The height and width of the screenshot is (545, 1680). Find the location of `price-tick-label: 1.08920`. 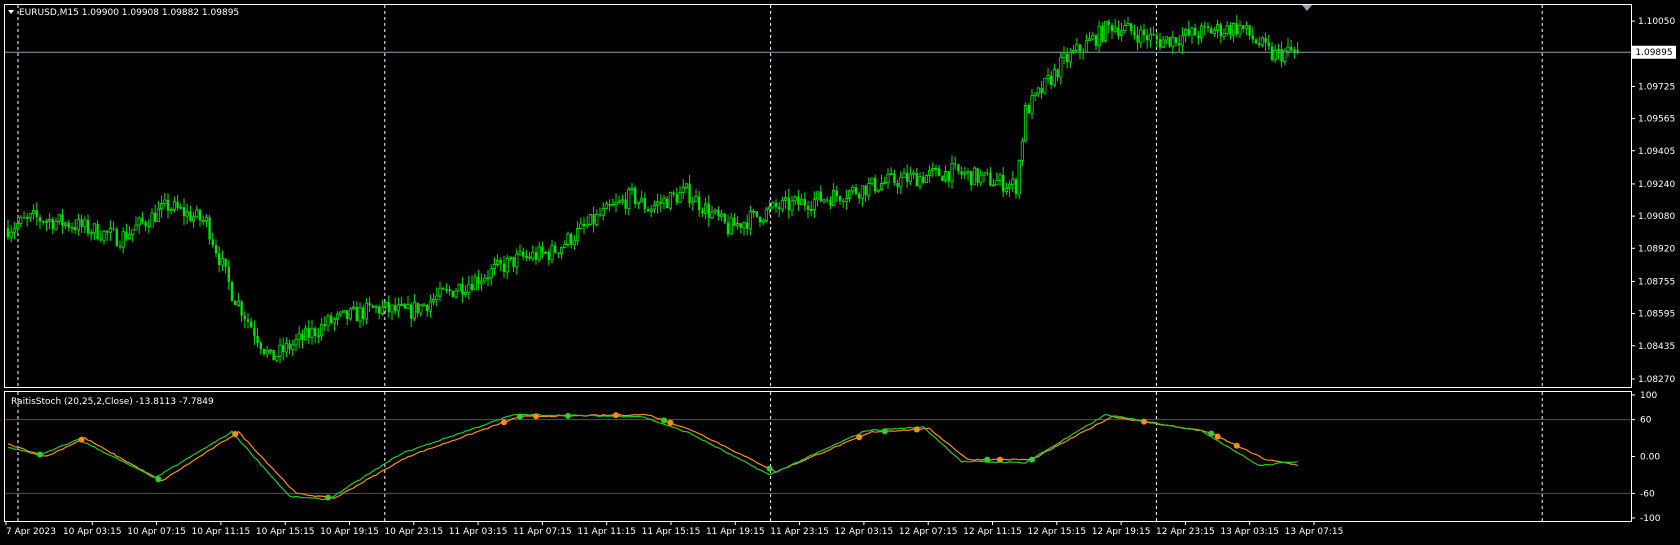

price-tick-label: 1.08920 is located at coordinates (1656, 249).